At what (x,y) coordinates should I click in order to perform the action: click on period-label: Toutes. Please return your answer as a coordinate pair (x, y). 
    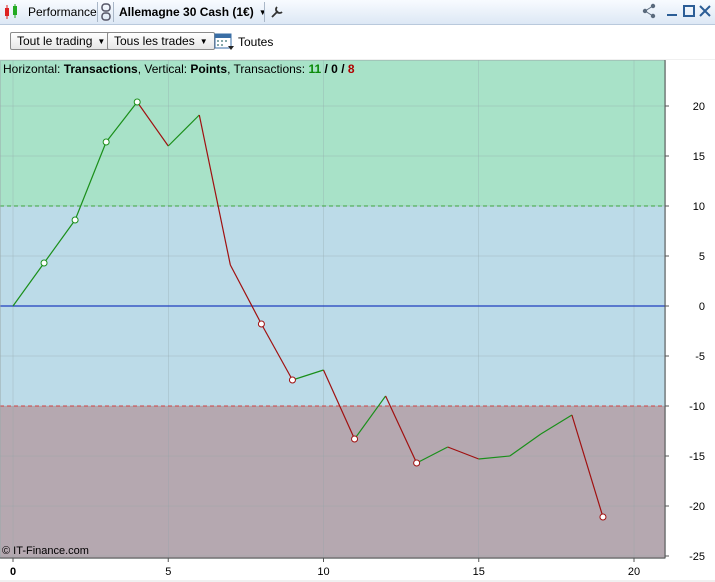
    Looking at the image, I should click on (255, 42).